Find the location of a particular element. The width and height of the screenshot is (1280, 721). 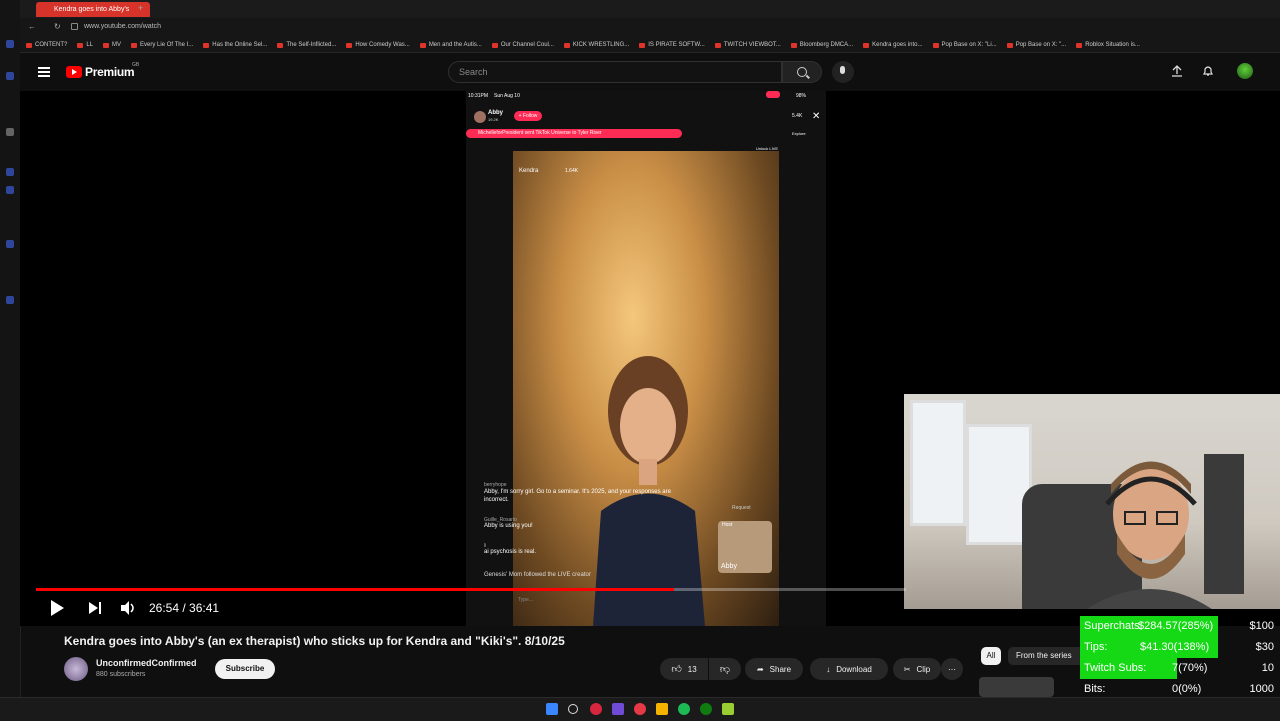

play-icon is located at coordinates (57, 608).